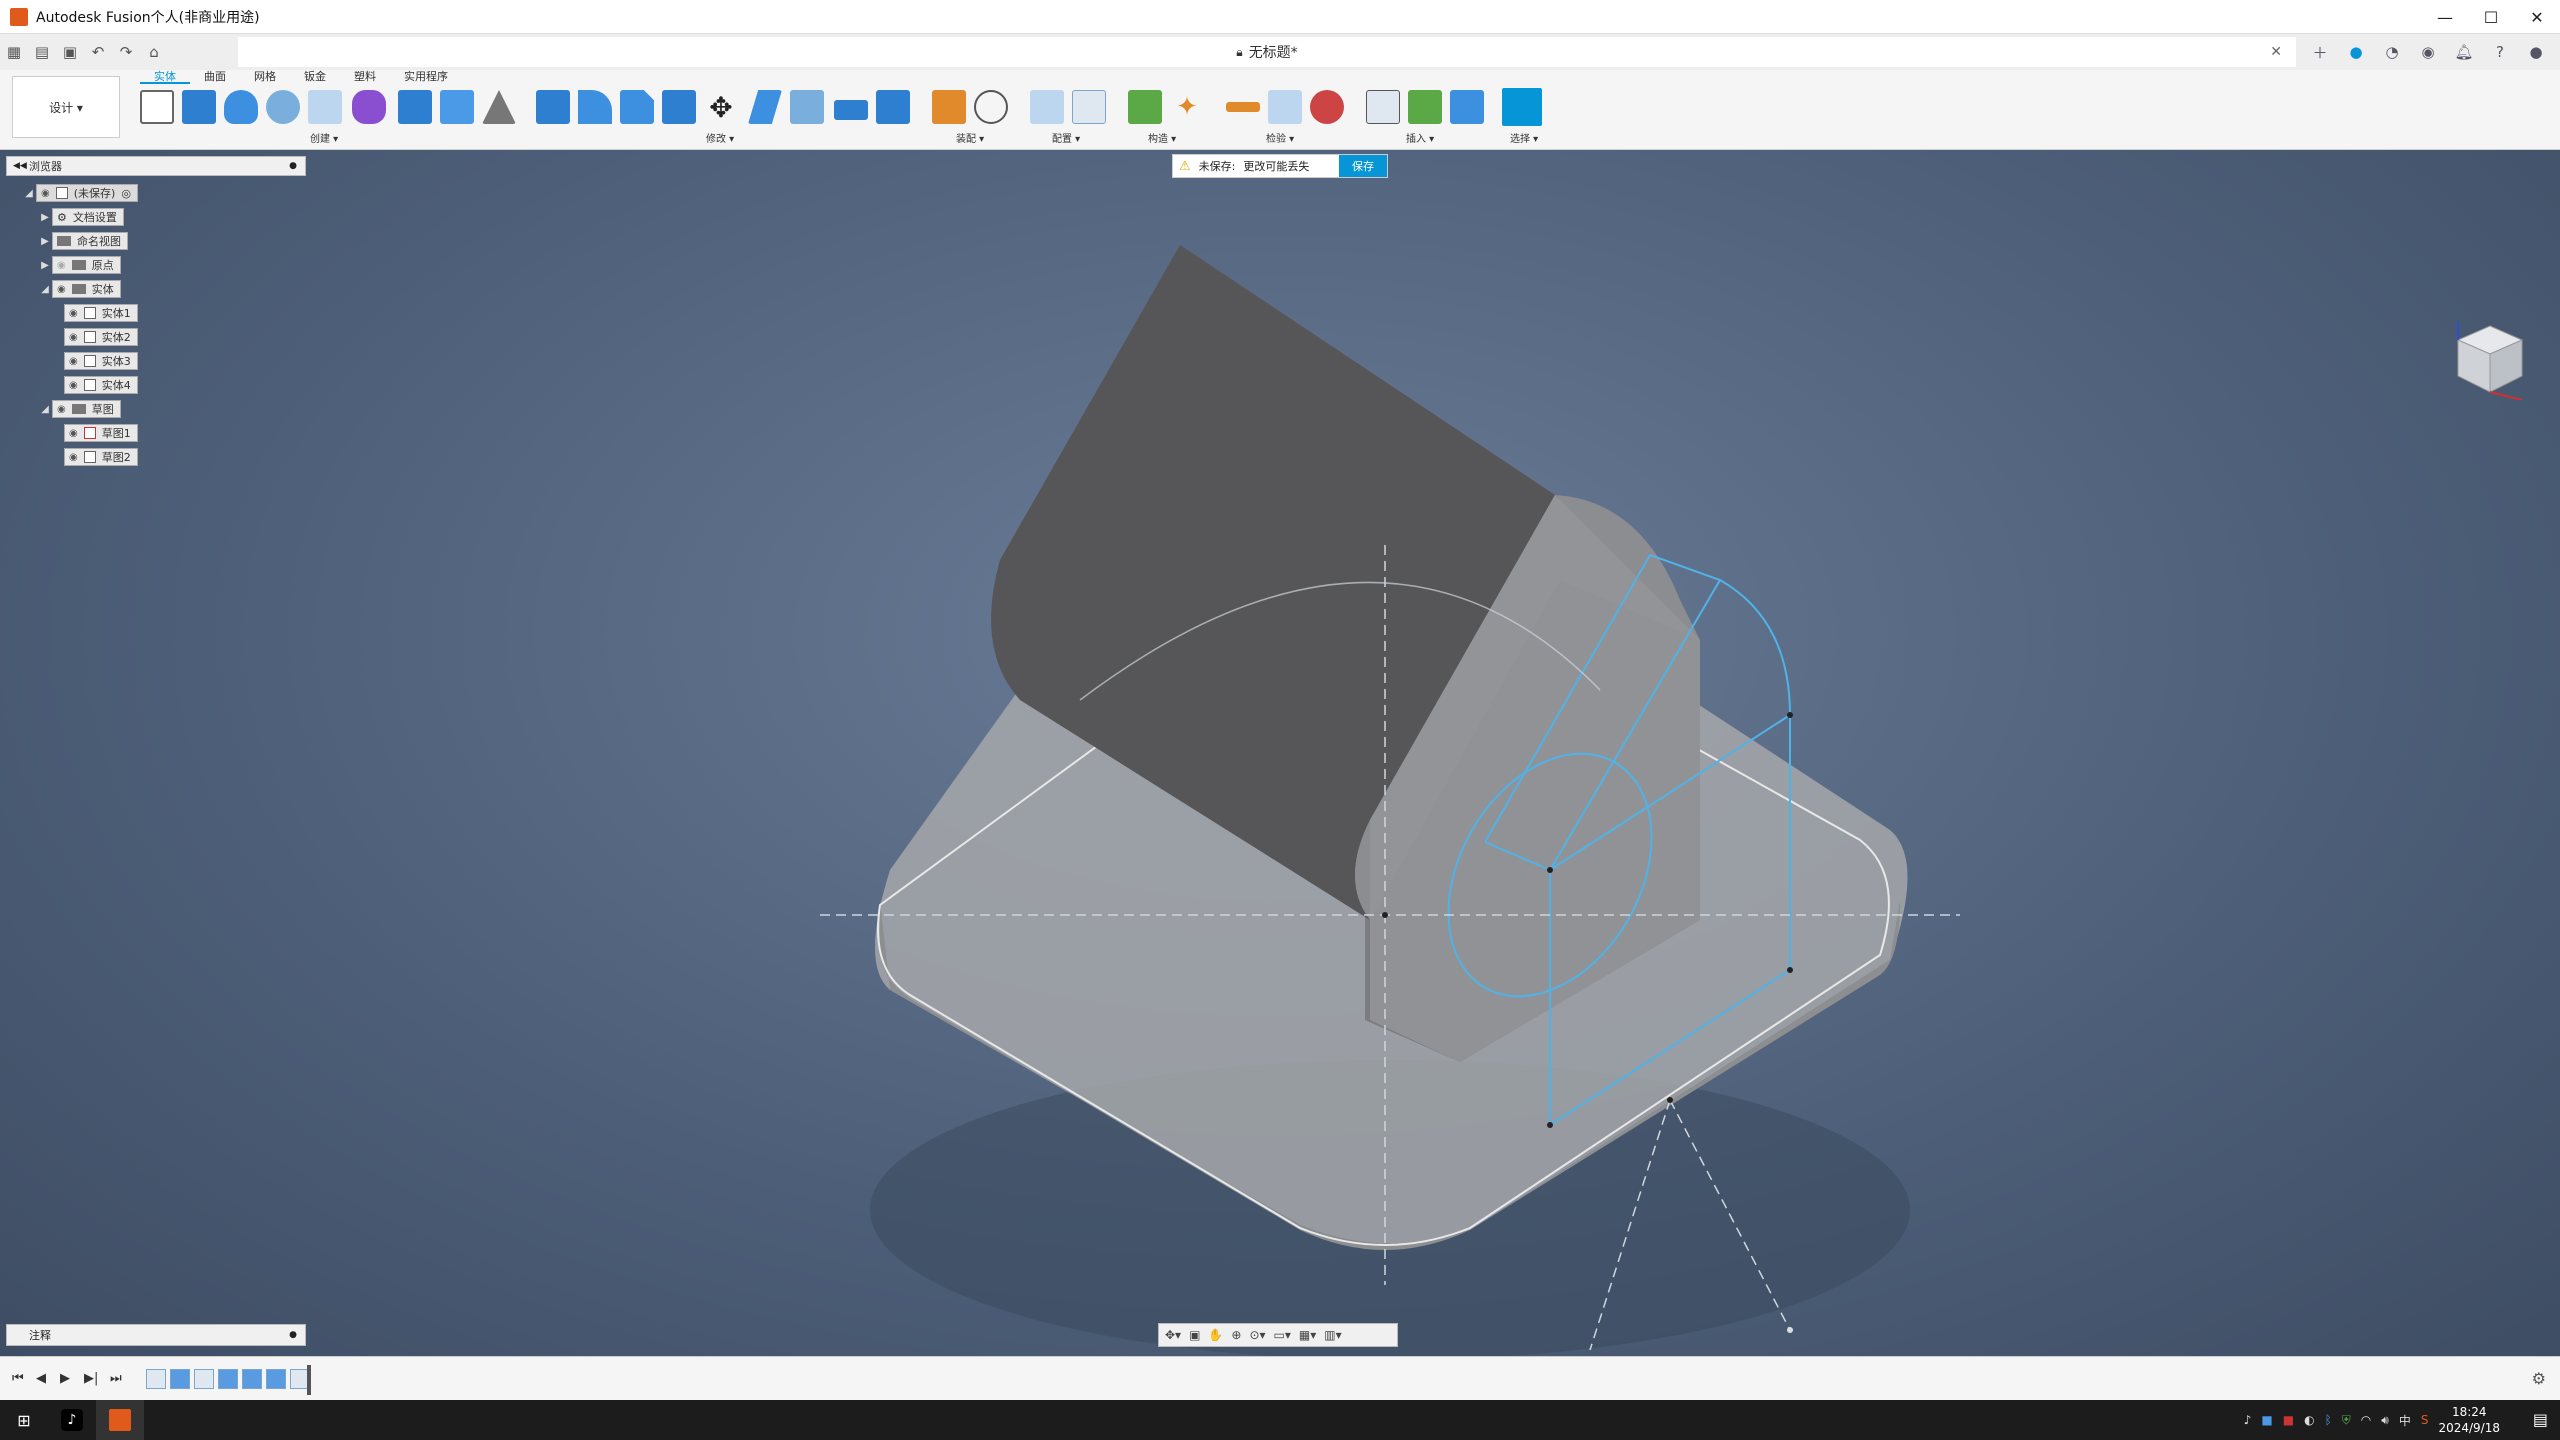 The width and height of the screenshot is (2560, 1440). What do you see at coordinates (1089, 107) in the screenshot?
I see `table-icon` at bounding box center [1089, 107].